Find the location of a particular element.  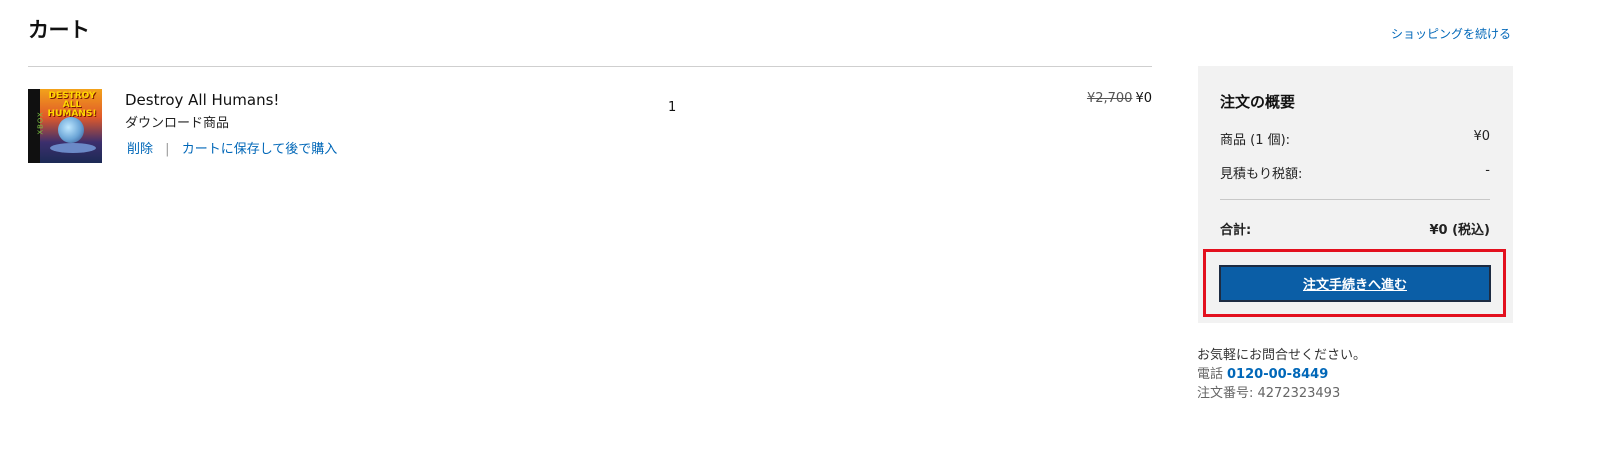

save-for-later-link: カートに保存して後で購入 is located at coordinates (260, 149).